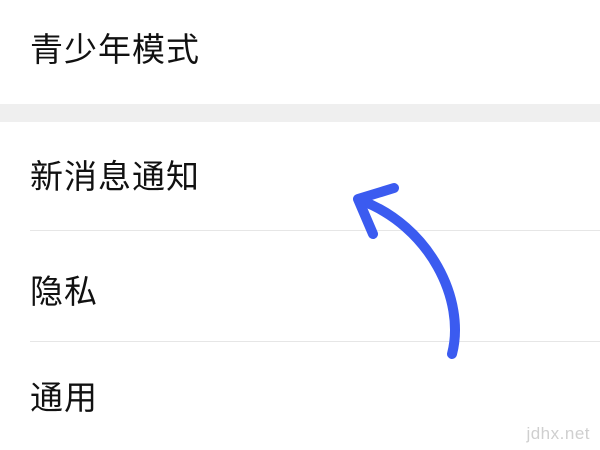  What do you see at coordinates (300, 113) in the screenshot?
I see `section-divider` at bounding box center [300, 113].